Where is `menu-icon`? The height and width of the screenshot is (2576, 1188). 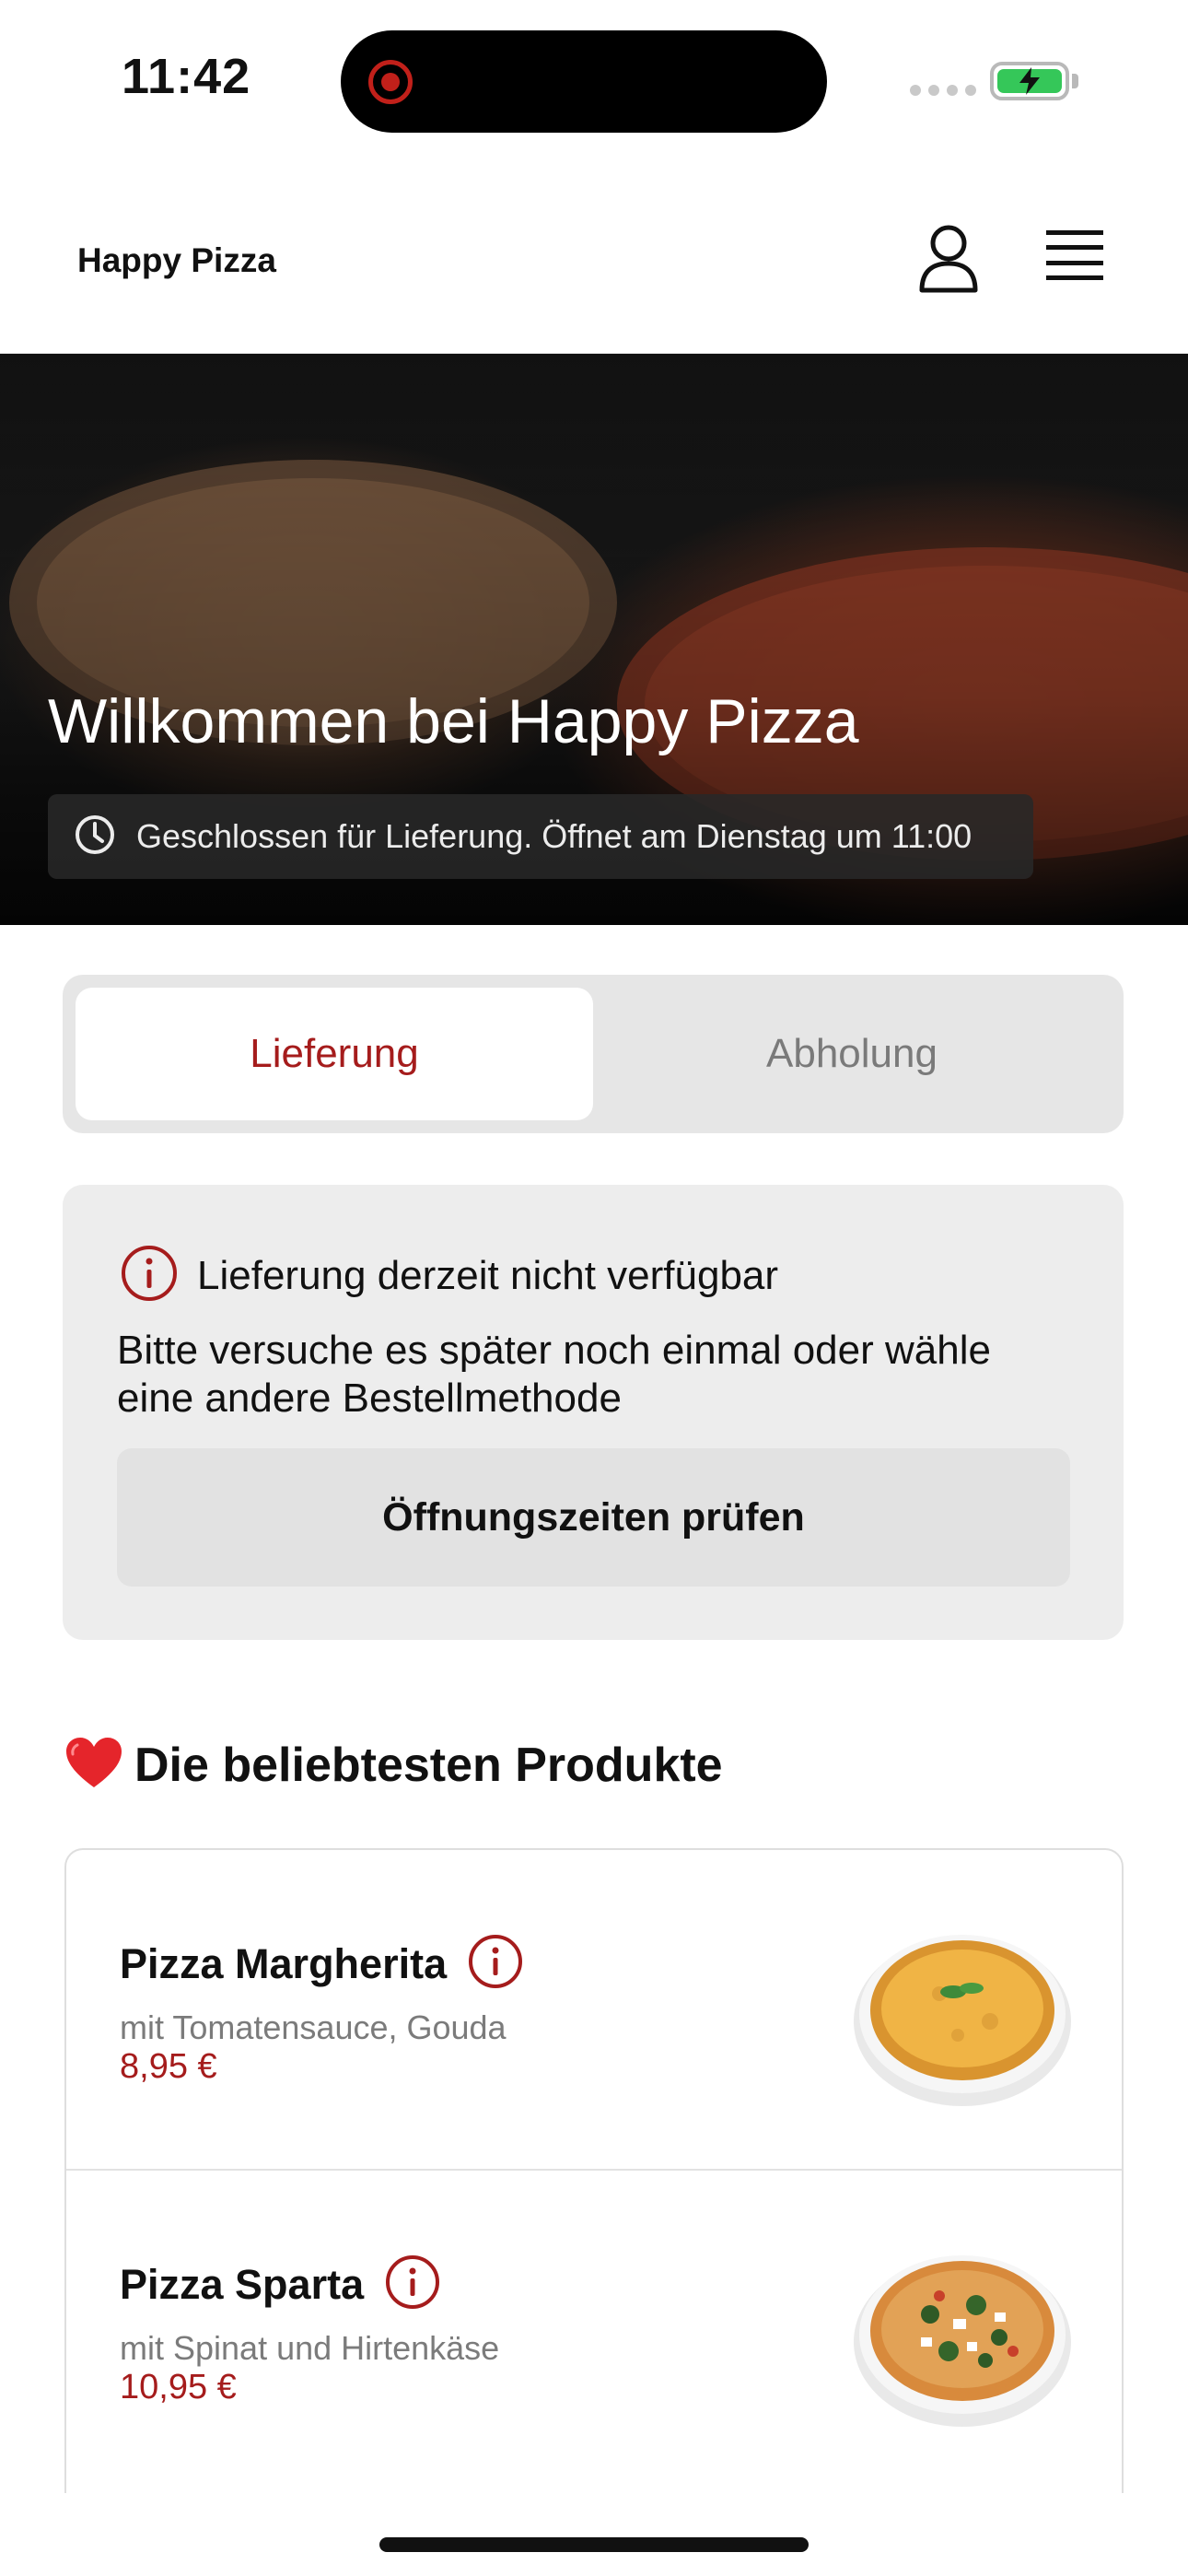
menu-icon is located at coordinates (1074, 256).